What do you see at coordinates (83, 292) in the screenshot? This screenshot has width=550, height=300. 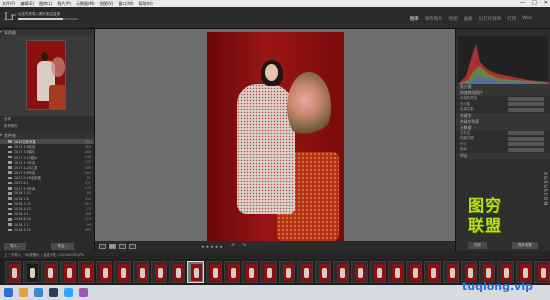 I see `media-app-icon` at bounding box center [83, 292].